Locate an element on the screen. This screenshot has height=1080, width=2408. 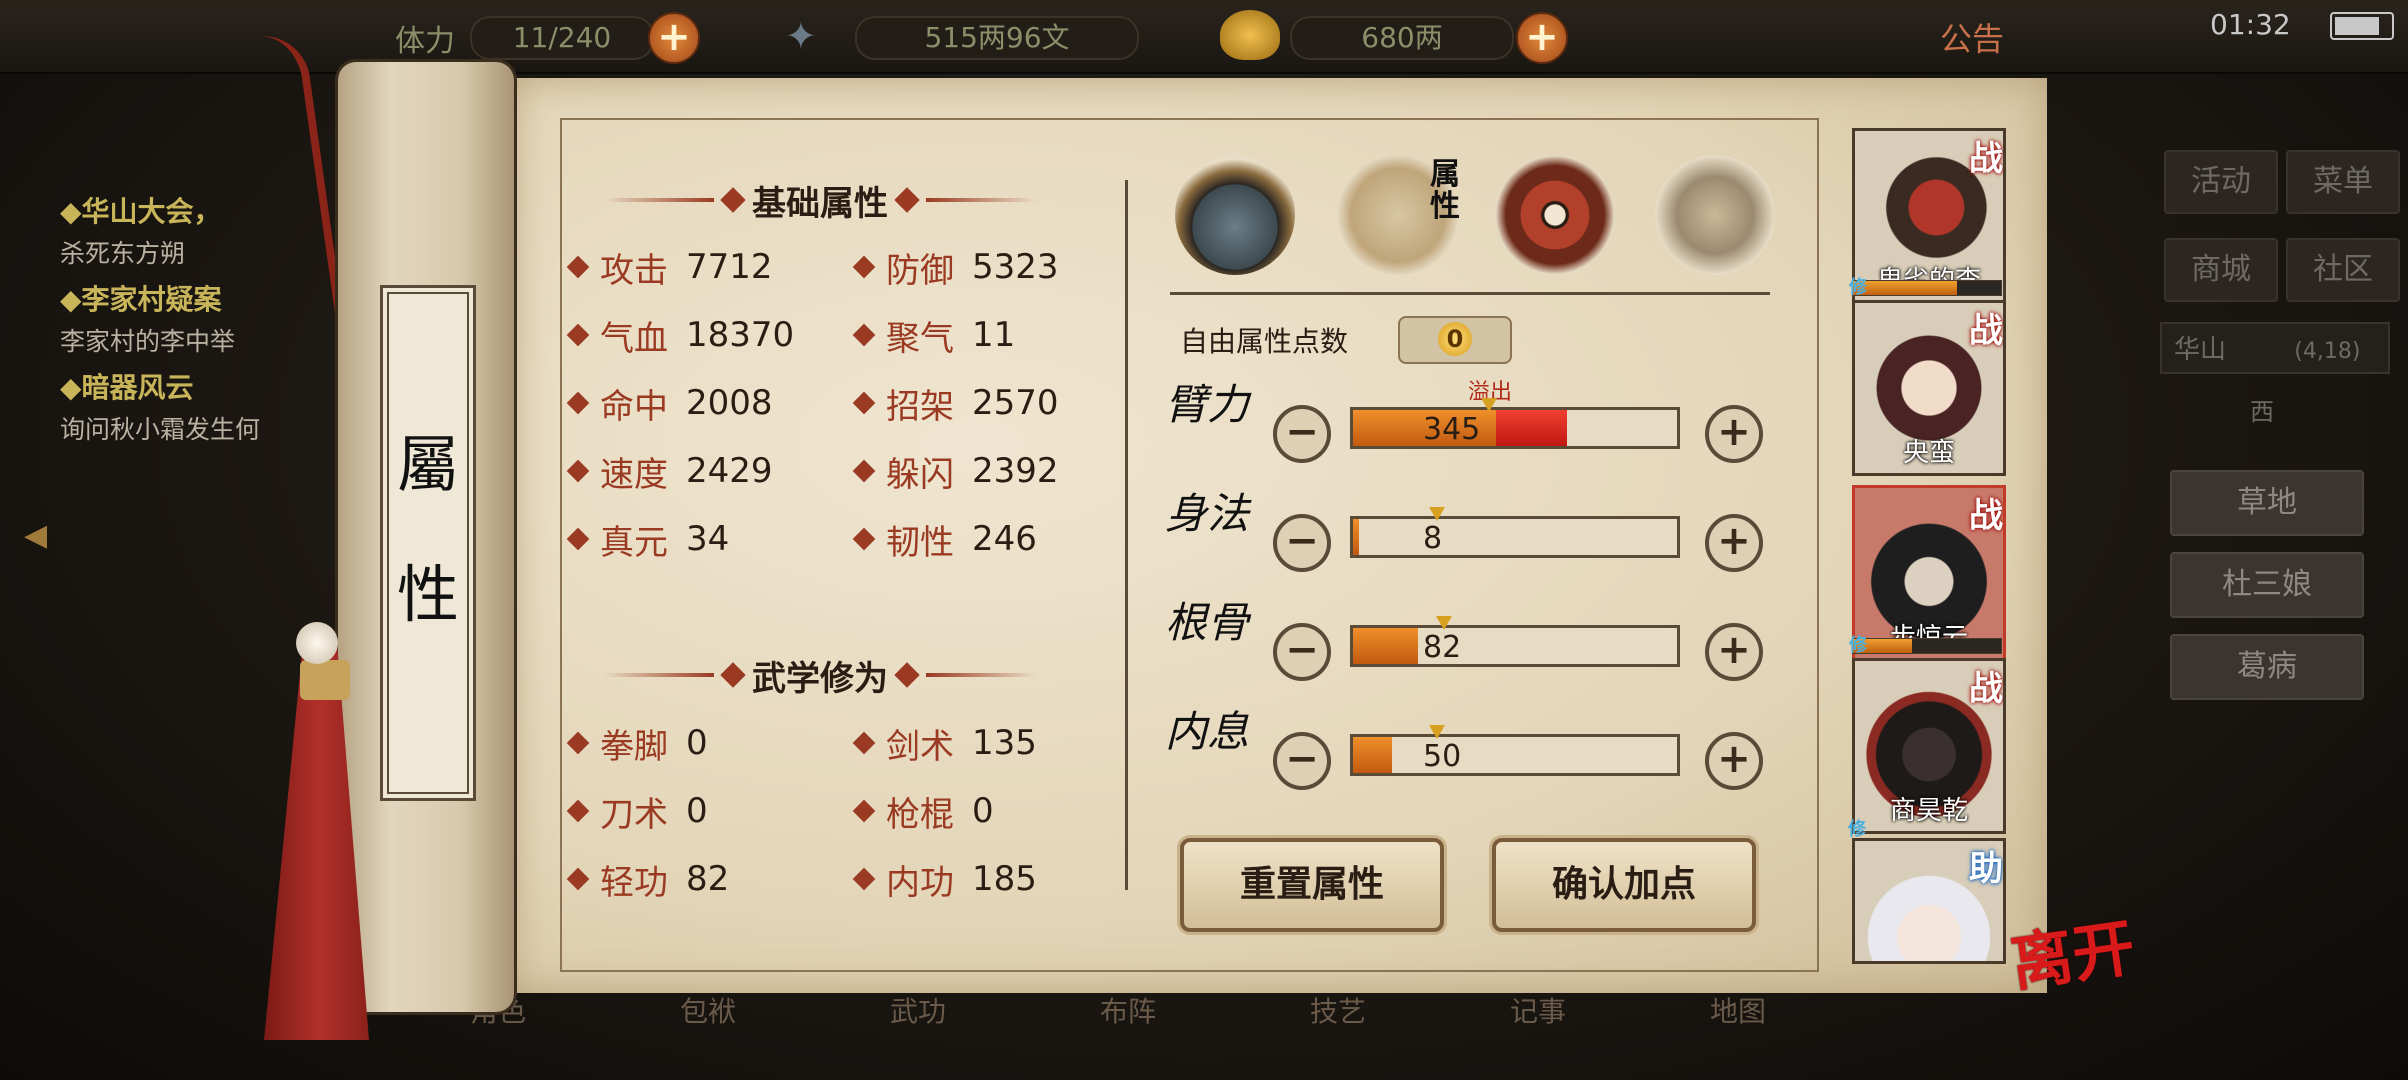
attr-bar: 345 is located at coordinates (1515, 423).